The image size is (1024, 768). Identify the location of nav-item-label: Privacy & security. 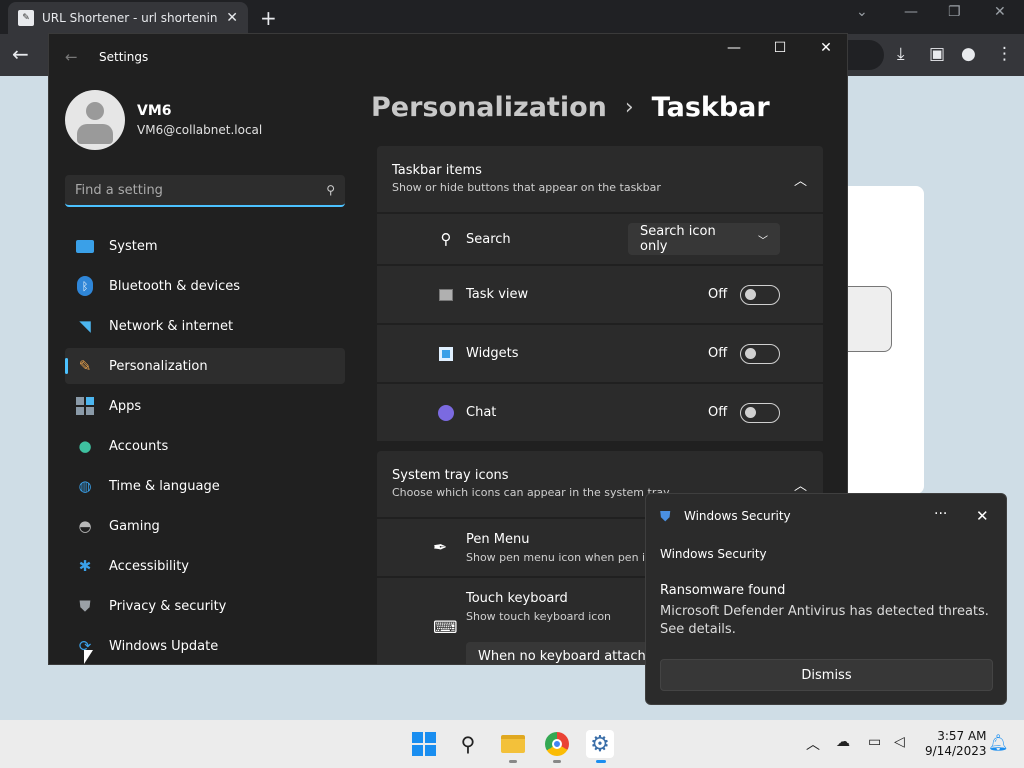
(168, 606).